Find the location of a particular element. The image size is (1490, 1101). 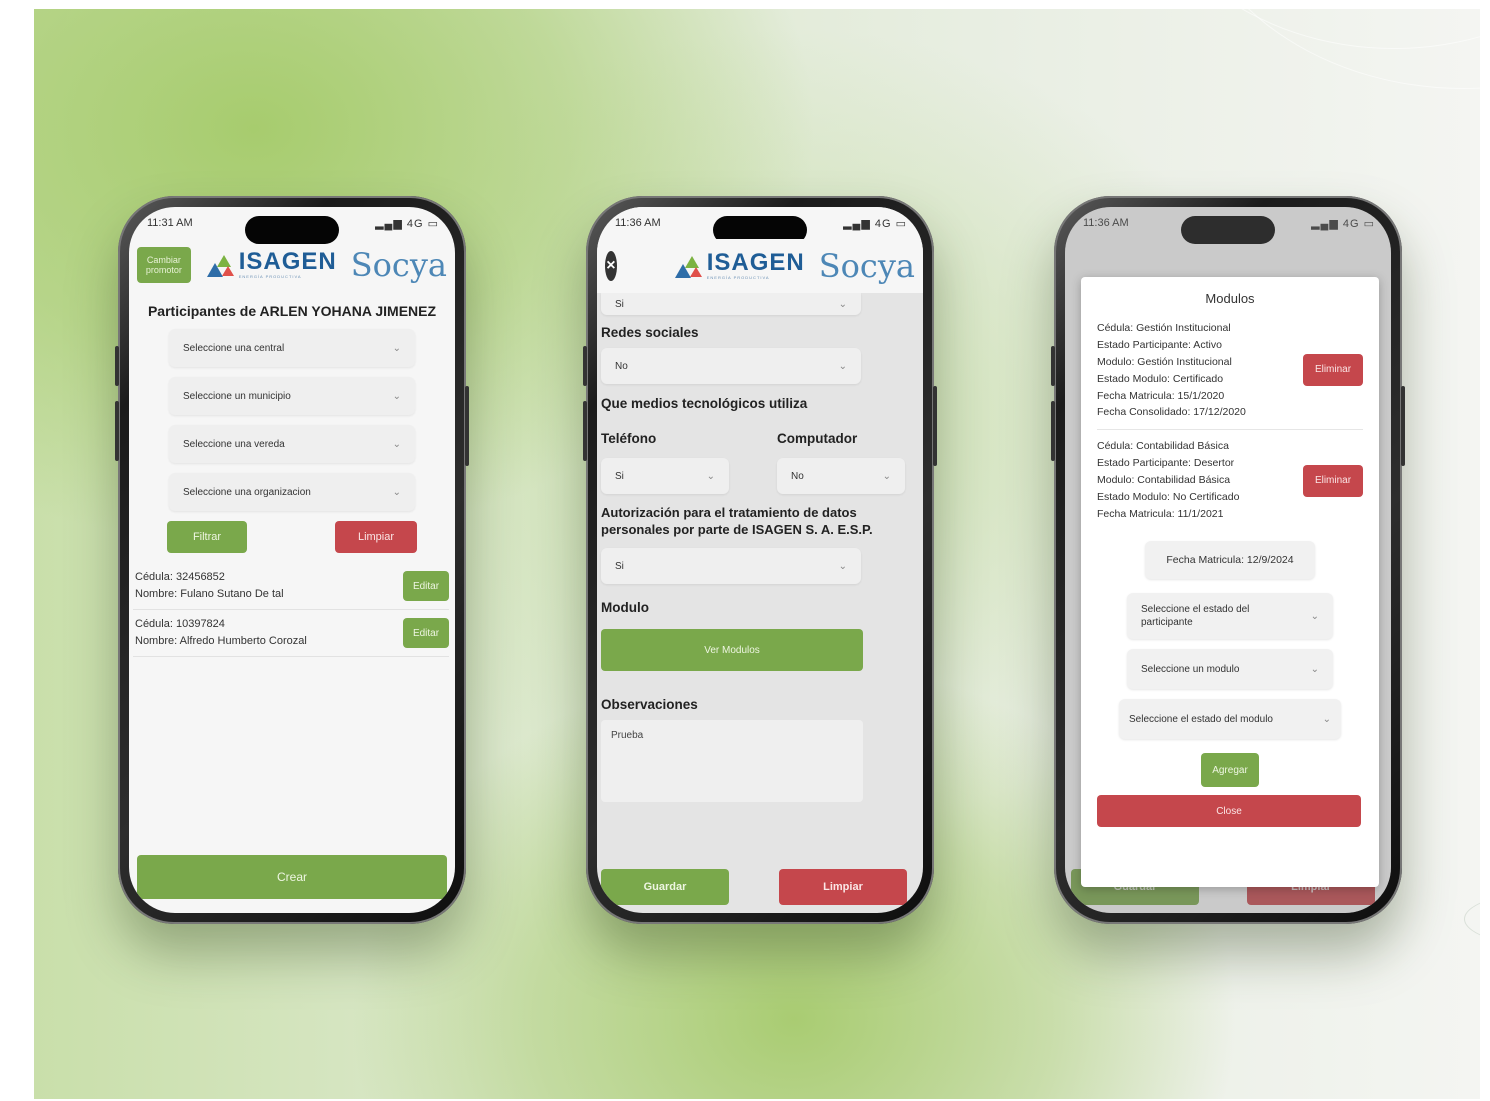

status-bar: 11:31 AM ▂▄▆ 4G ▭ is located at coordinates (292, 225).